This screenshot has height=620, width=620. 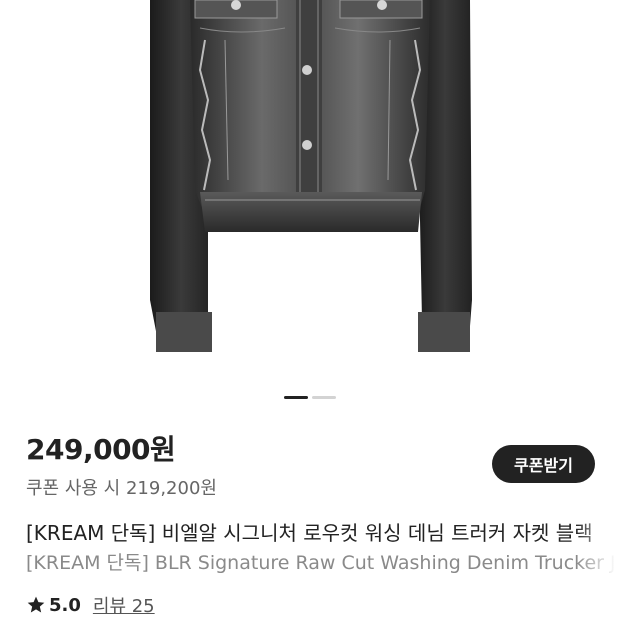 What do you see at coordinates (543, 464) in the screenshot?
I see `get-coupon-button: 쿠폰받기` at bounding box center [543, 464].